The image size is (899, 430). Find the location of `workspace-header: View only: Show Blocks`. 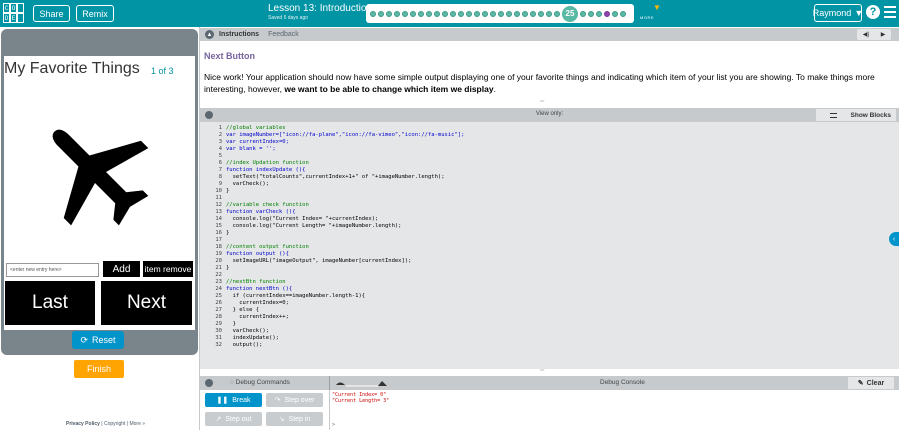

workspace-header: View only: Show Blocks is located at coordinates (549, 115).